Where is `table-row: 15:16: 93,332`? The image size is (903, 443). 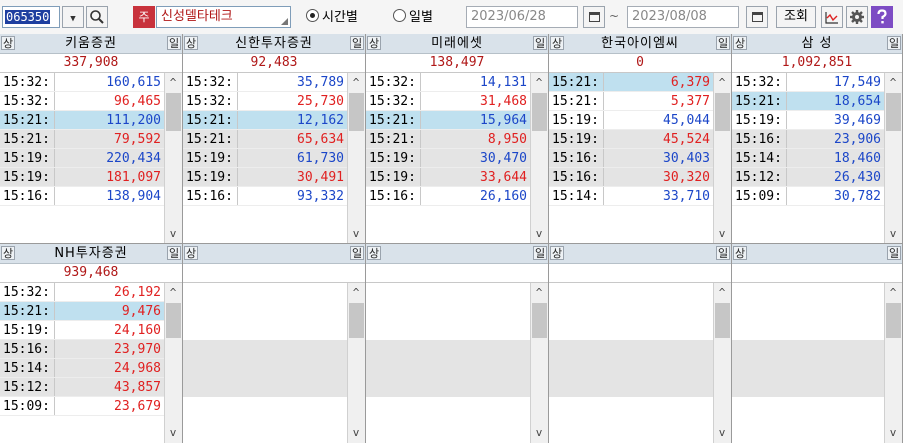 table-row: 15:16: 93,332 is located at coordinates (265, 196).